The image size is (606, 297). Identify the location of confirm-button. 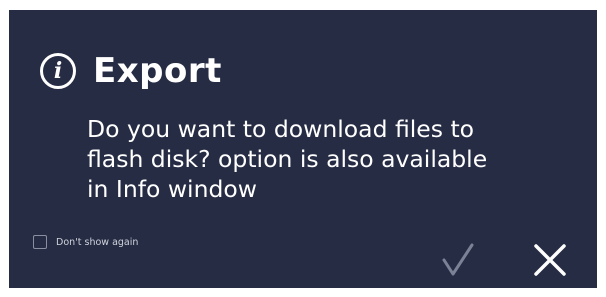
(458, 260).